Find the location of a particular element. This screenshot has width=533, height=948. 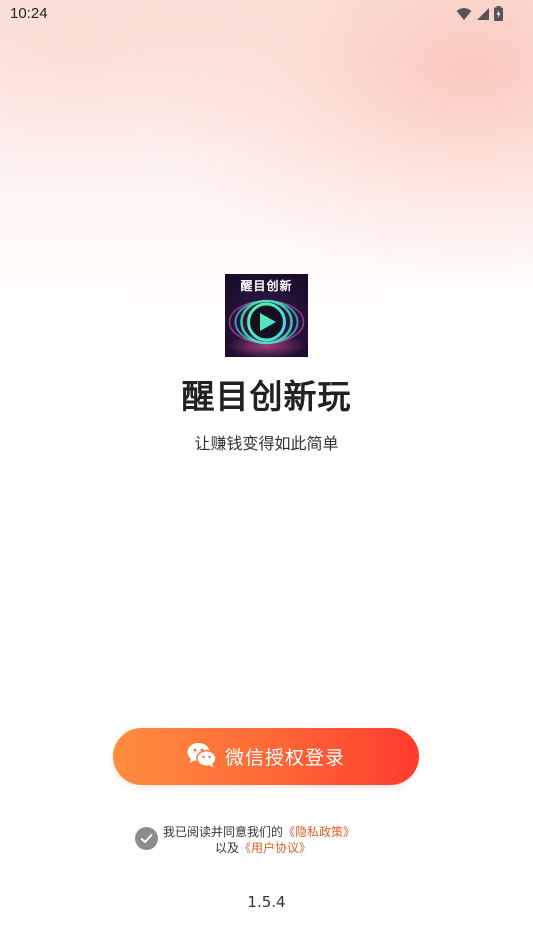

agreement-prefix: 我已阅读并同意我们的 is located at coordinates (223, 832).